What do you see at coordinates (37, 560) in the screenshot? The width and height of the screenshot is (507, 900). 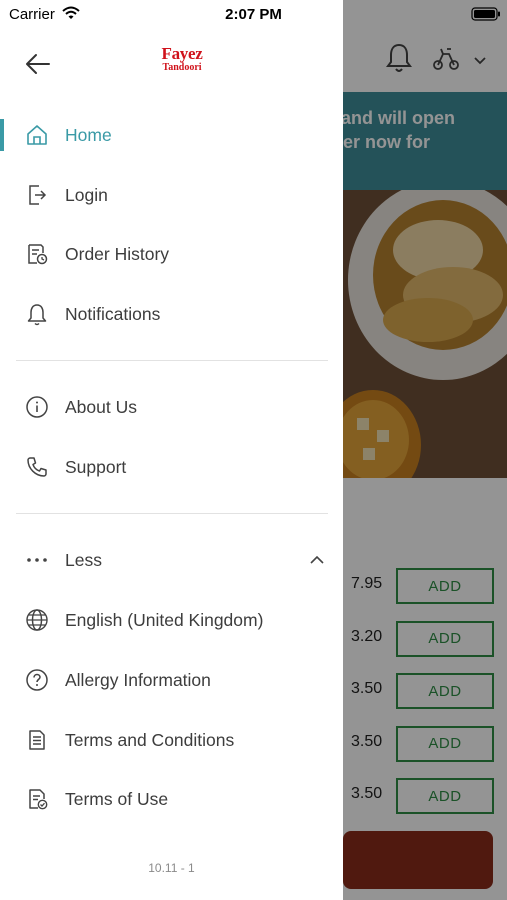 I see `more-dots-icon` at bounding box center [37, 560].